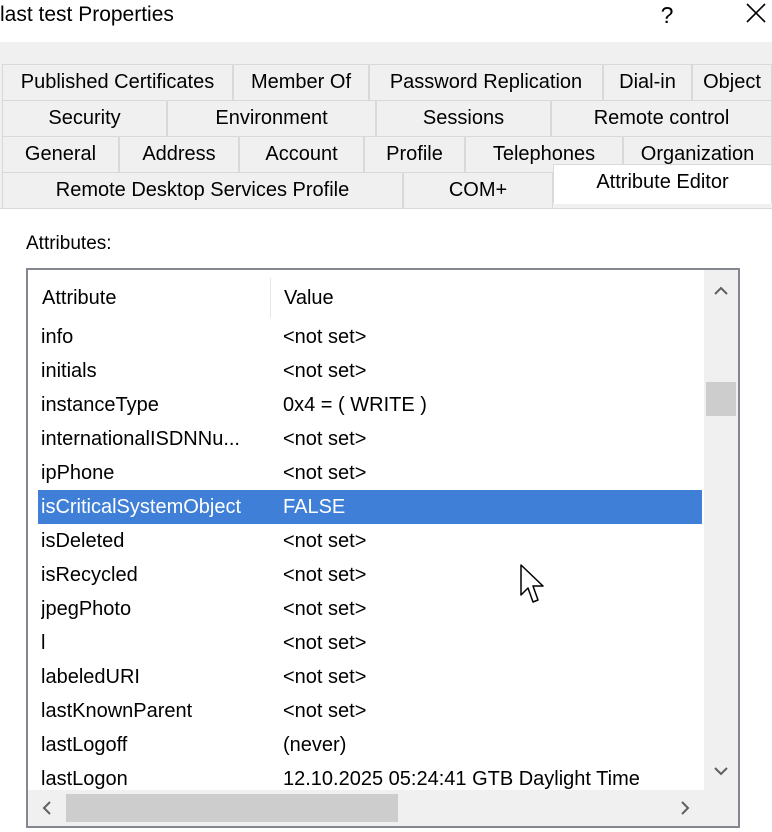 This screenshot has width=772, height=832. What do you see at coordinates (355, 405) in the screenshot?
I see `attribute-value: 0x4 = ( WRITE )` at bounding box center [355, 405].